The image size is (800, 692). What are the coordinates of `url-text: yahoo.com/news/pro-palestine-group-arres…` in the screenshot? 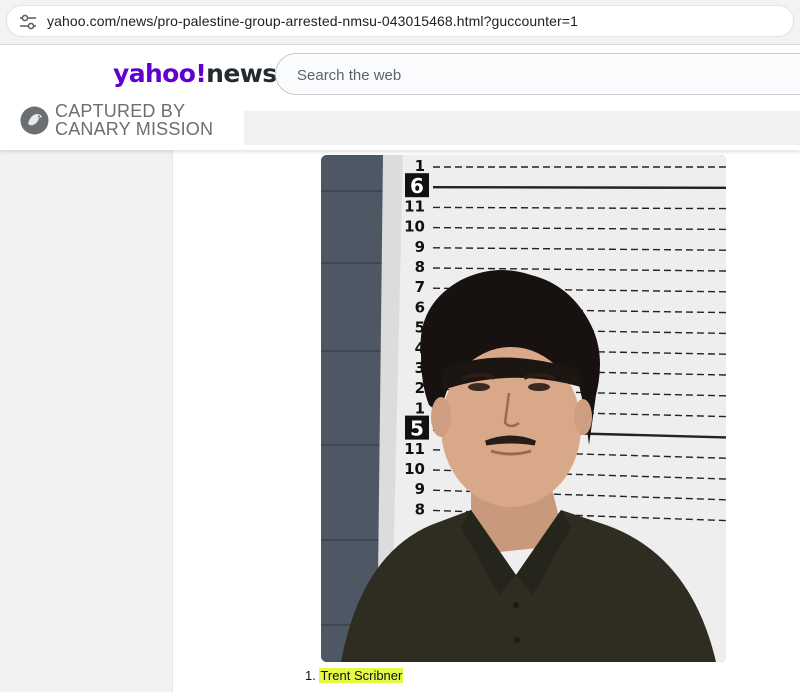 It's located at (312, 21).